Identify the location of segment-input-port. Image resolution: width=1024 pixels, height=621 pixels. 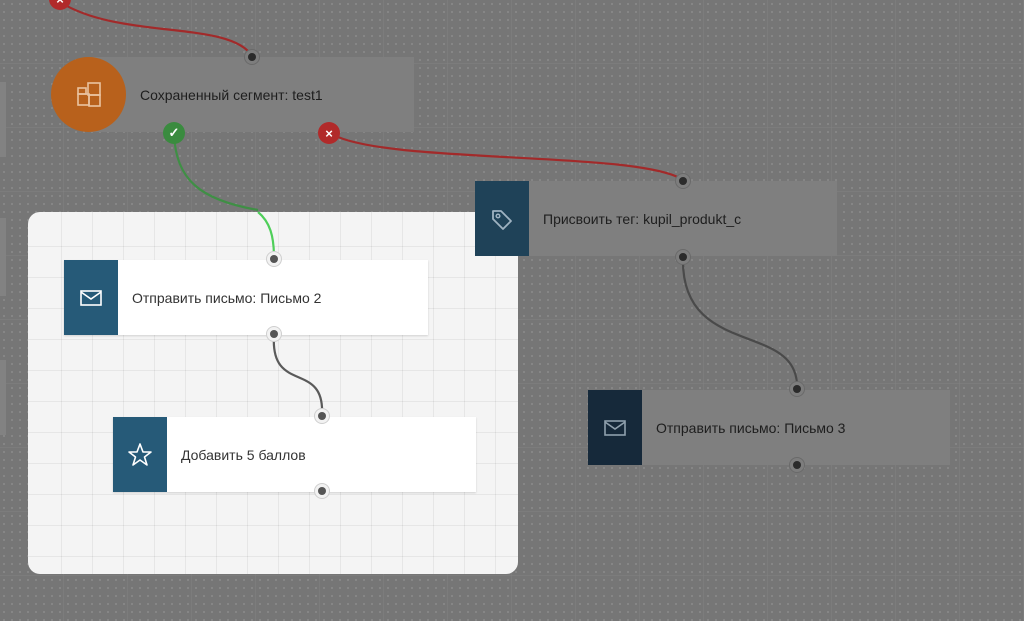
(252, 57).